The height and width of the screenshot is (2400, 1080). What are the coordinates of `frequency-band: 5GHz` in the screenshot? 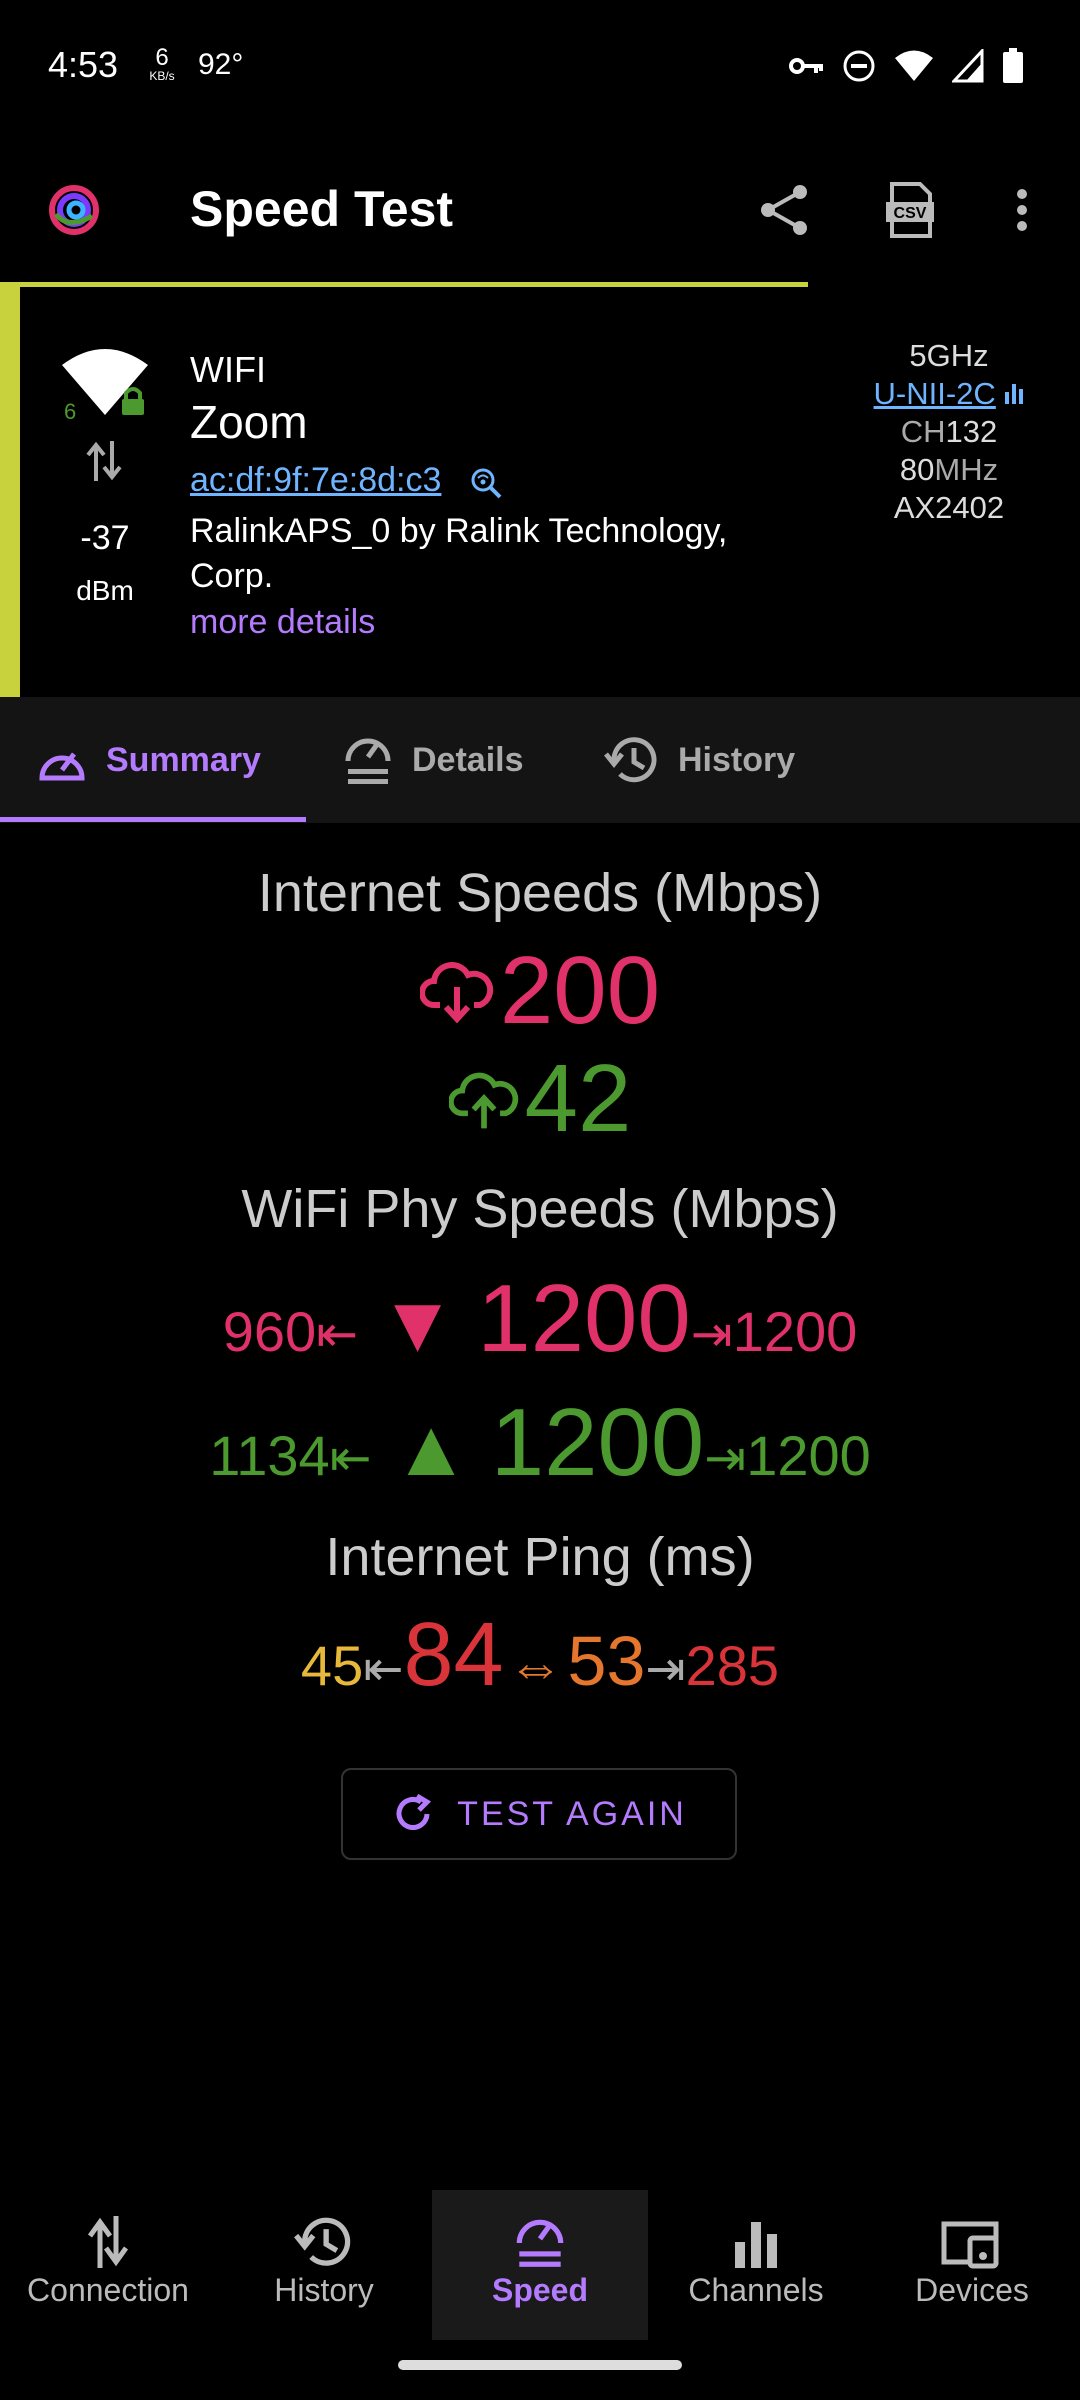 It's located at (949, 355).